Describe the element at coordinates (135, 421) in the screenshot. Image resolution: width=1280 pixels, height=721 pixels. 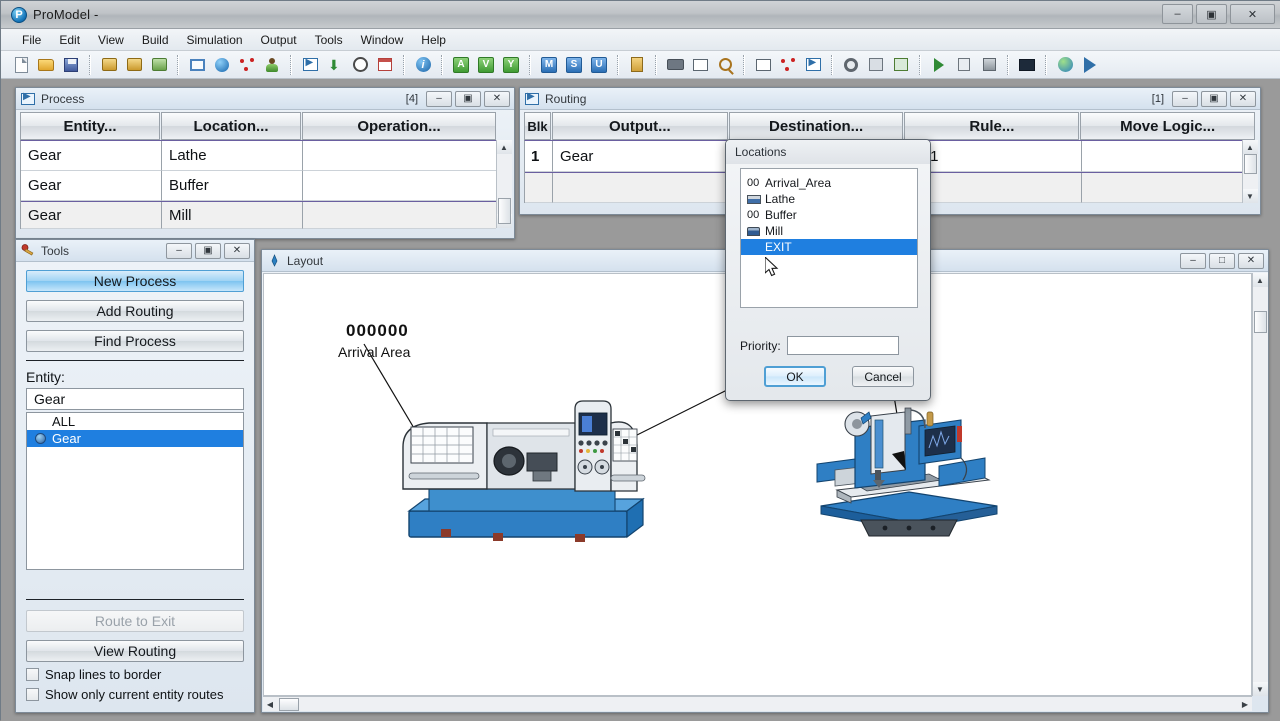
I see `list-item: ALL` at that location.